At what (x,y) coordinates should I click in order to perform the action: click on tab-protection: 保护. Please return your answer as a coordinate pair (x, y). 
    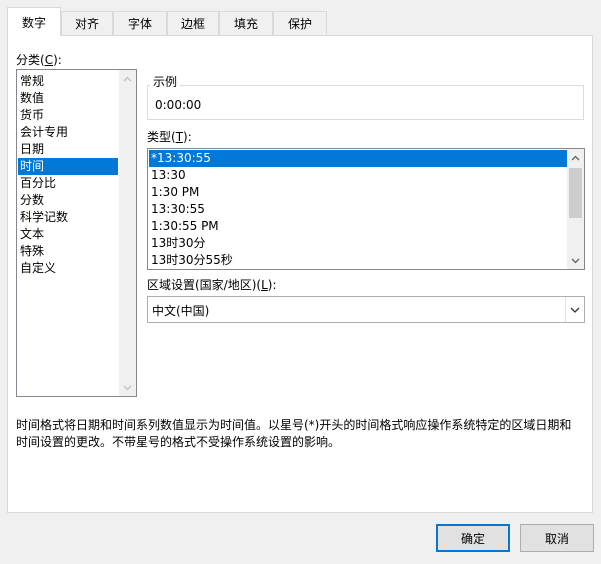
    Looking at the image, I should click on (300, 23).